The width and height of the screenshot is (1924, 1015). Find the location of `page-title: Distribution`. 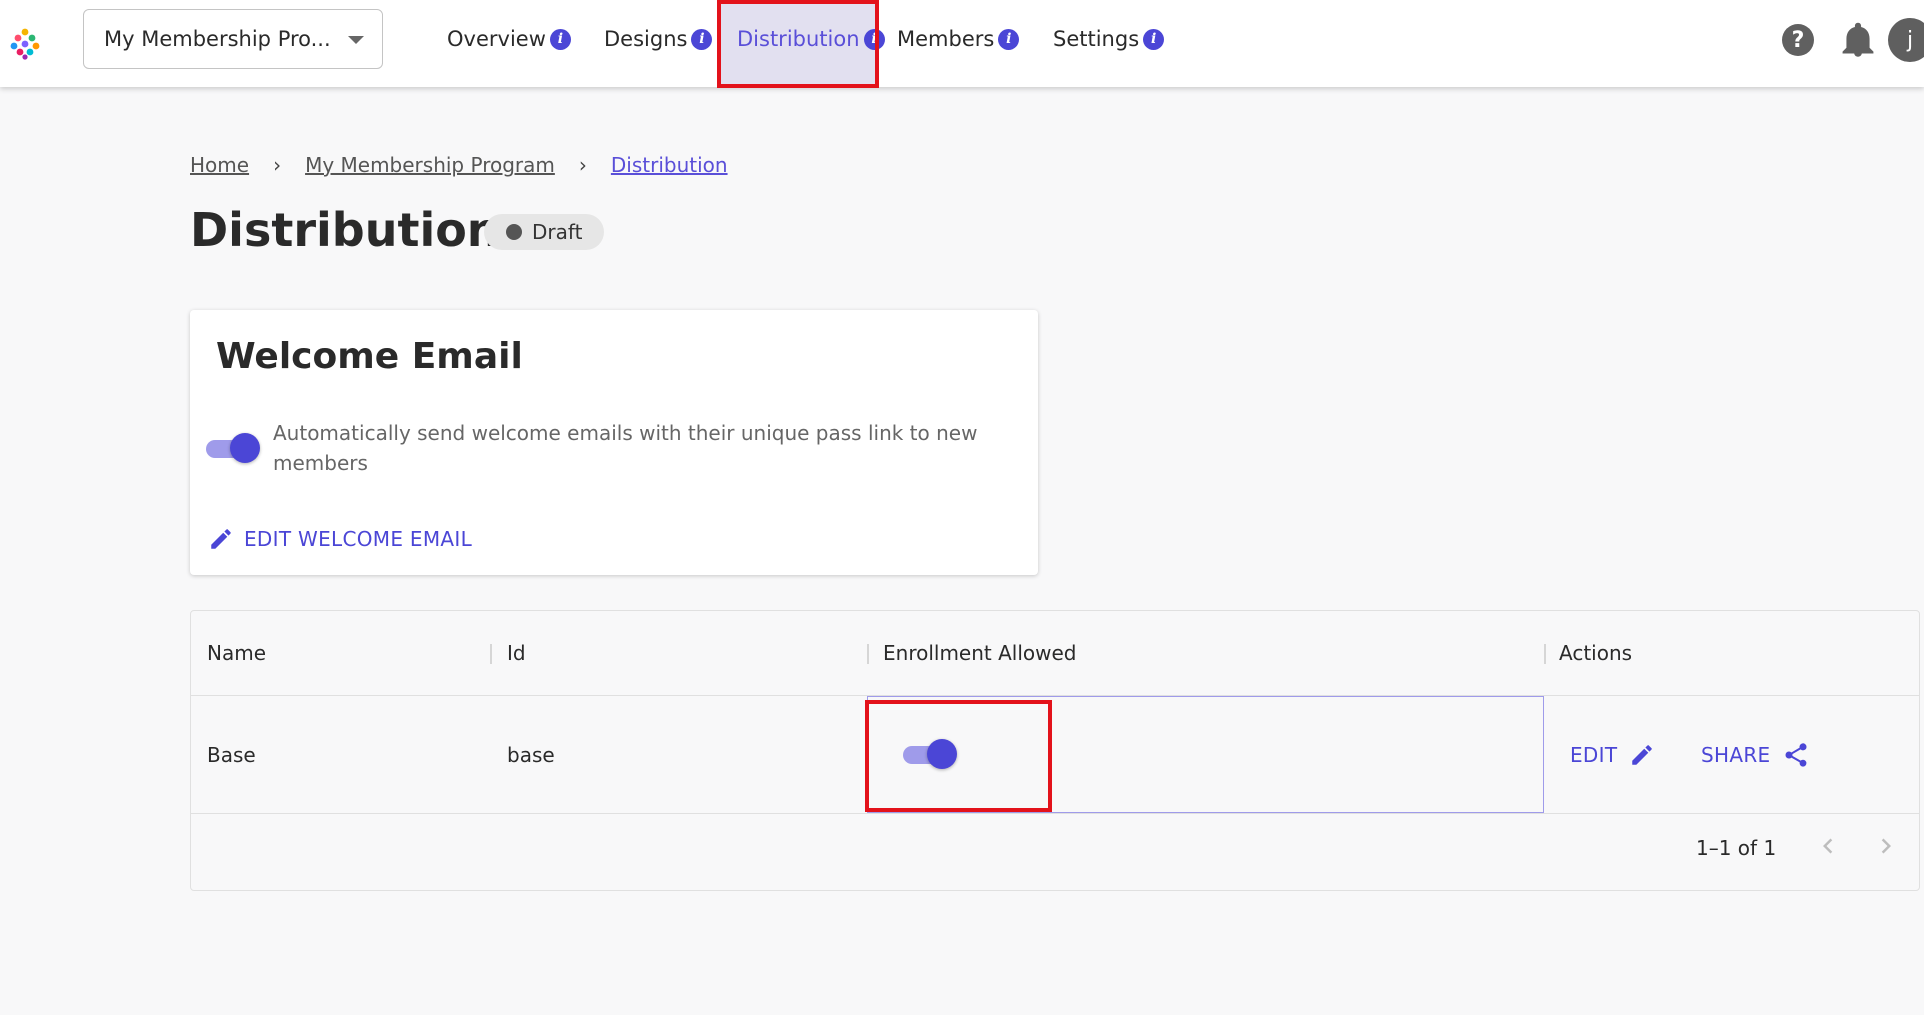

page-title: Distribution is located at coordinates (345, 230).